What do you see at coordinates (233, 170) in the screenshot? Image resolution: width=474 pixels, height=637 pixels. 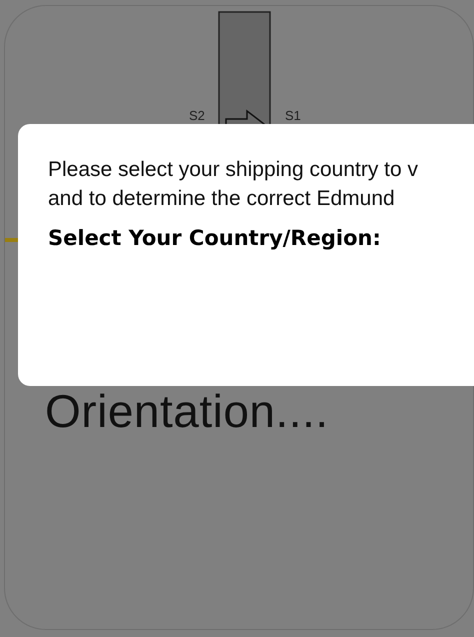 I see `dialog-text: Please select your shipping country to v` at bounding box center [233, 170].